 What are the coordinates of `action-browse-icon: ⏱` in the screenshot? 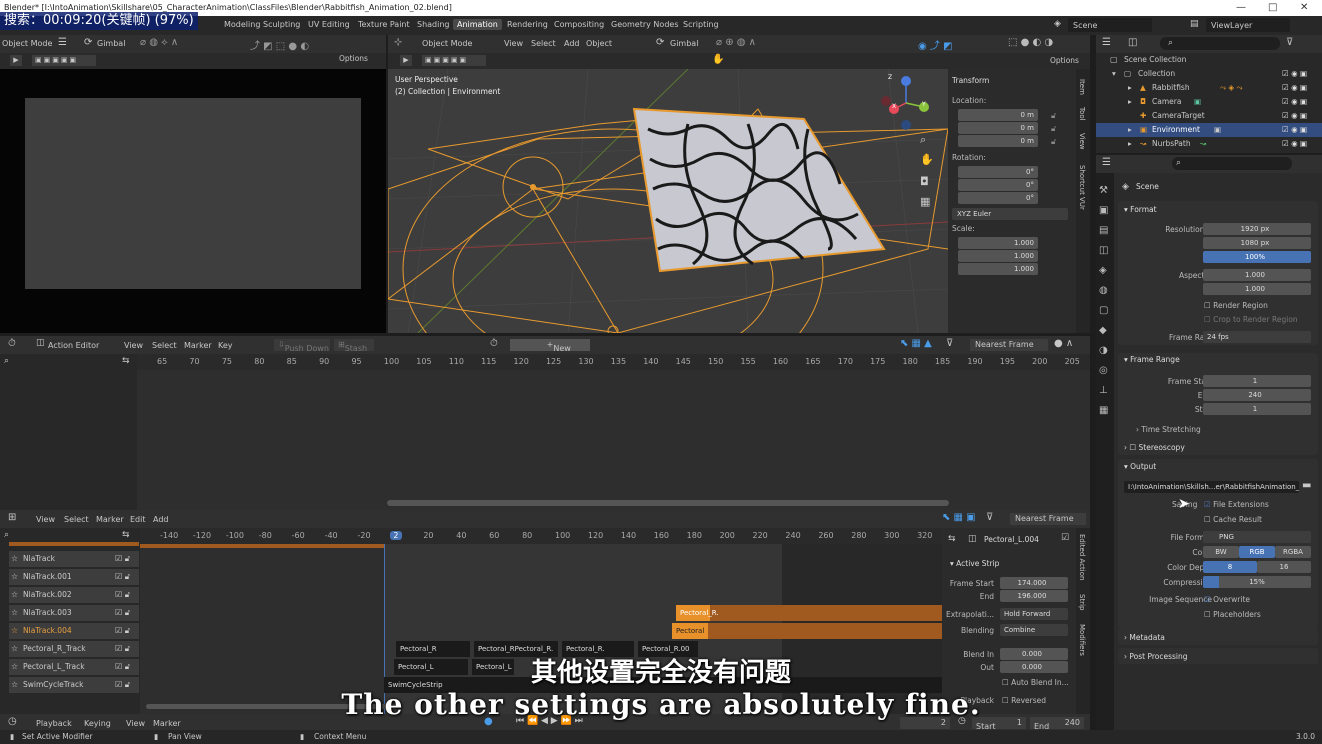 It's located at (494, 343).